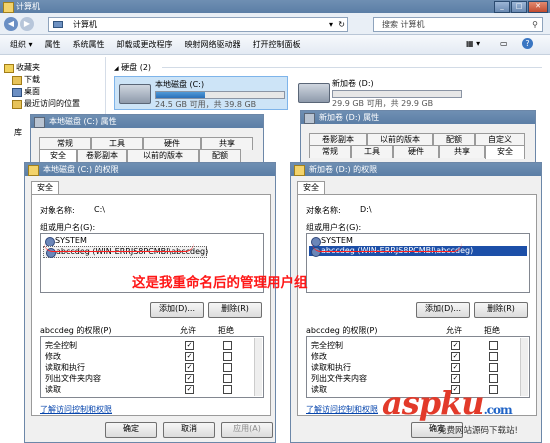  Describe the element at coordinates (501, 310) in the screenshot. I see `perm-d-remove-button: 删除(R)` at that location.